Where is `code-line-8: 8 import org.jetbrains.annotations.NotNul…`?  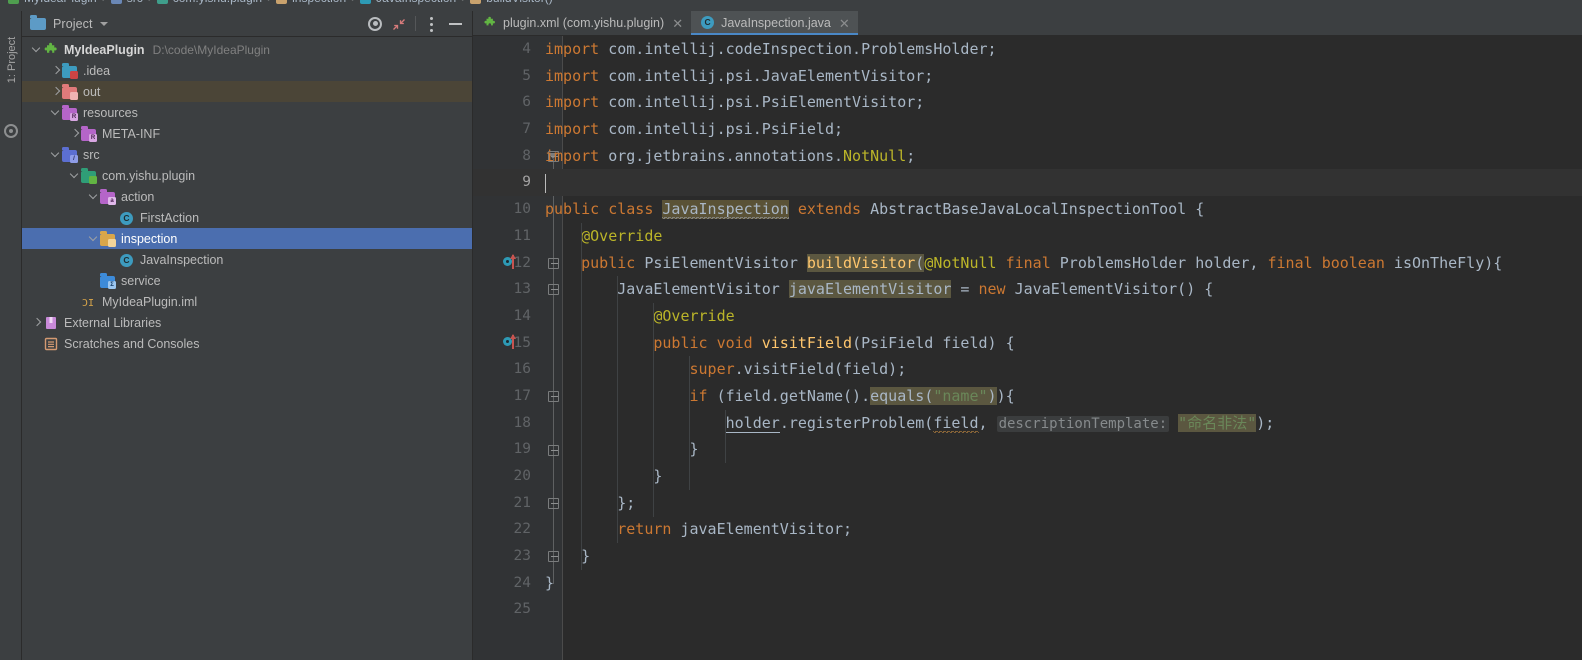
code-line-8: 8 import org.jetbrains.annotations.NotNul… is located at coordinates (1027, 156).